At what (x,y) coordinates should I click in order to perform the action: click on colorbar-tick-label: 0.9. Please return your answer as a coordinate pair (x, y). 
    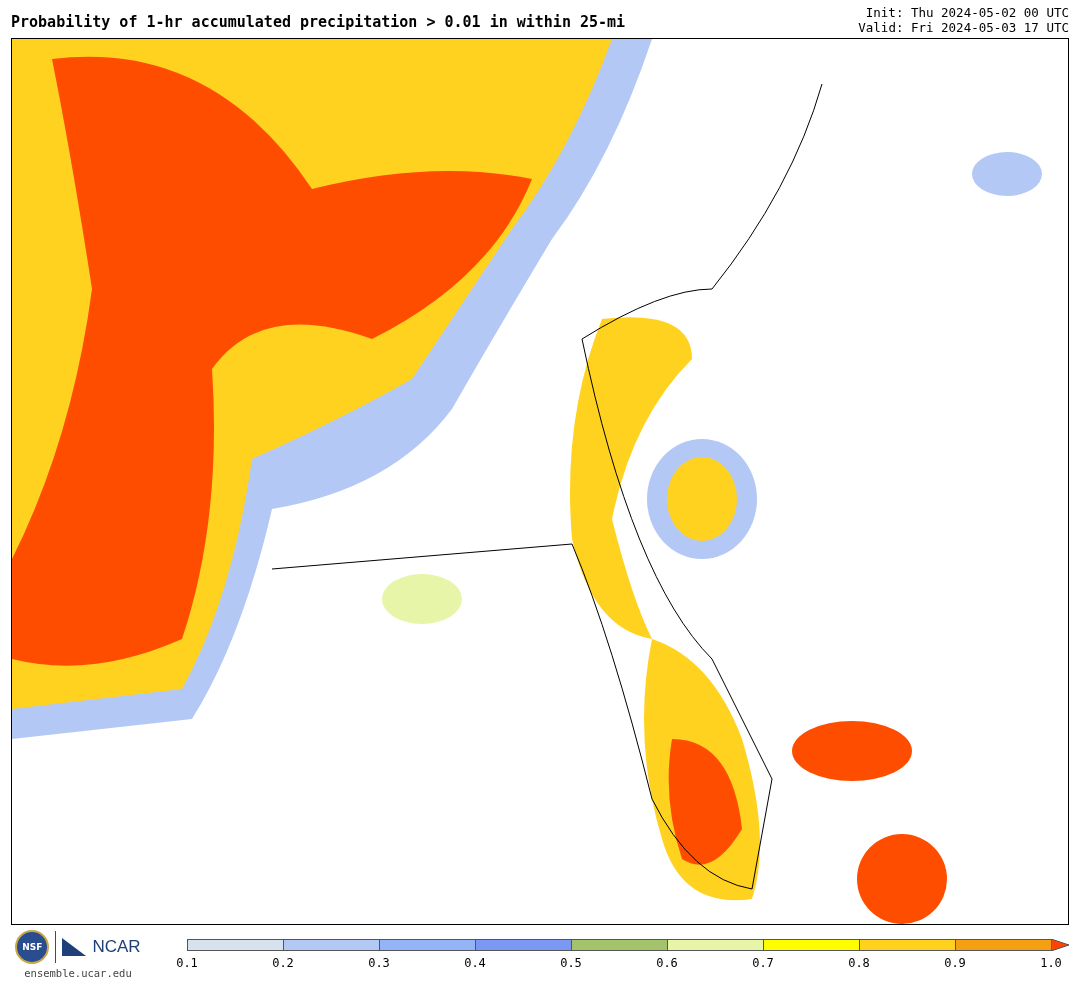
    Looking at the image, I should click on (955, 963).